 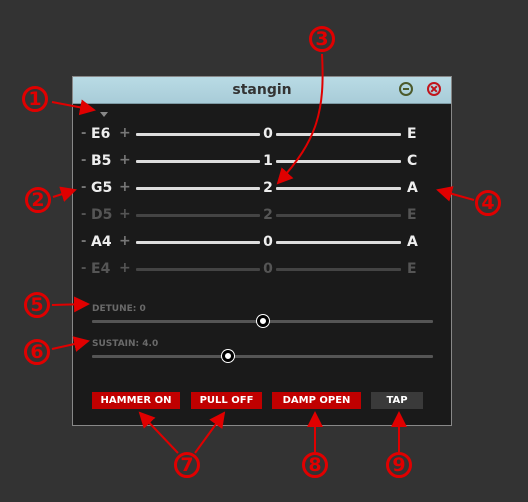 What do you see at coordinates (322, 39) in the screenshot?
I see `callout-3: 3` at bounding box center [322, 39].